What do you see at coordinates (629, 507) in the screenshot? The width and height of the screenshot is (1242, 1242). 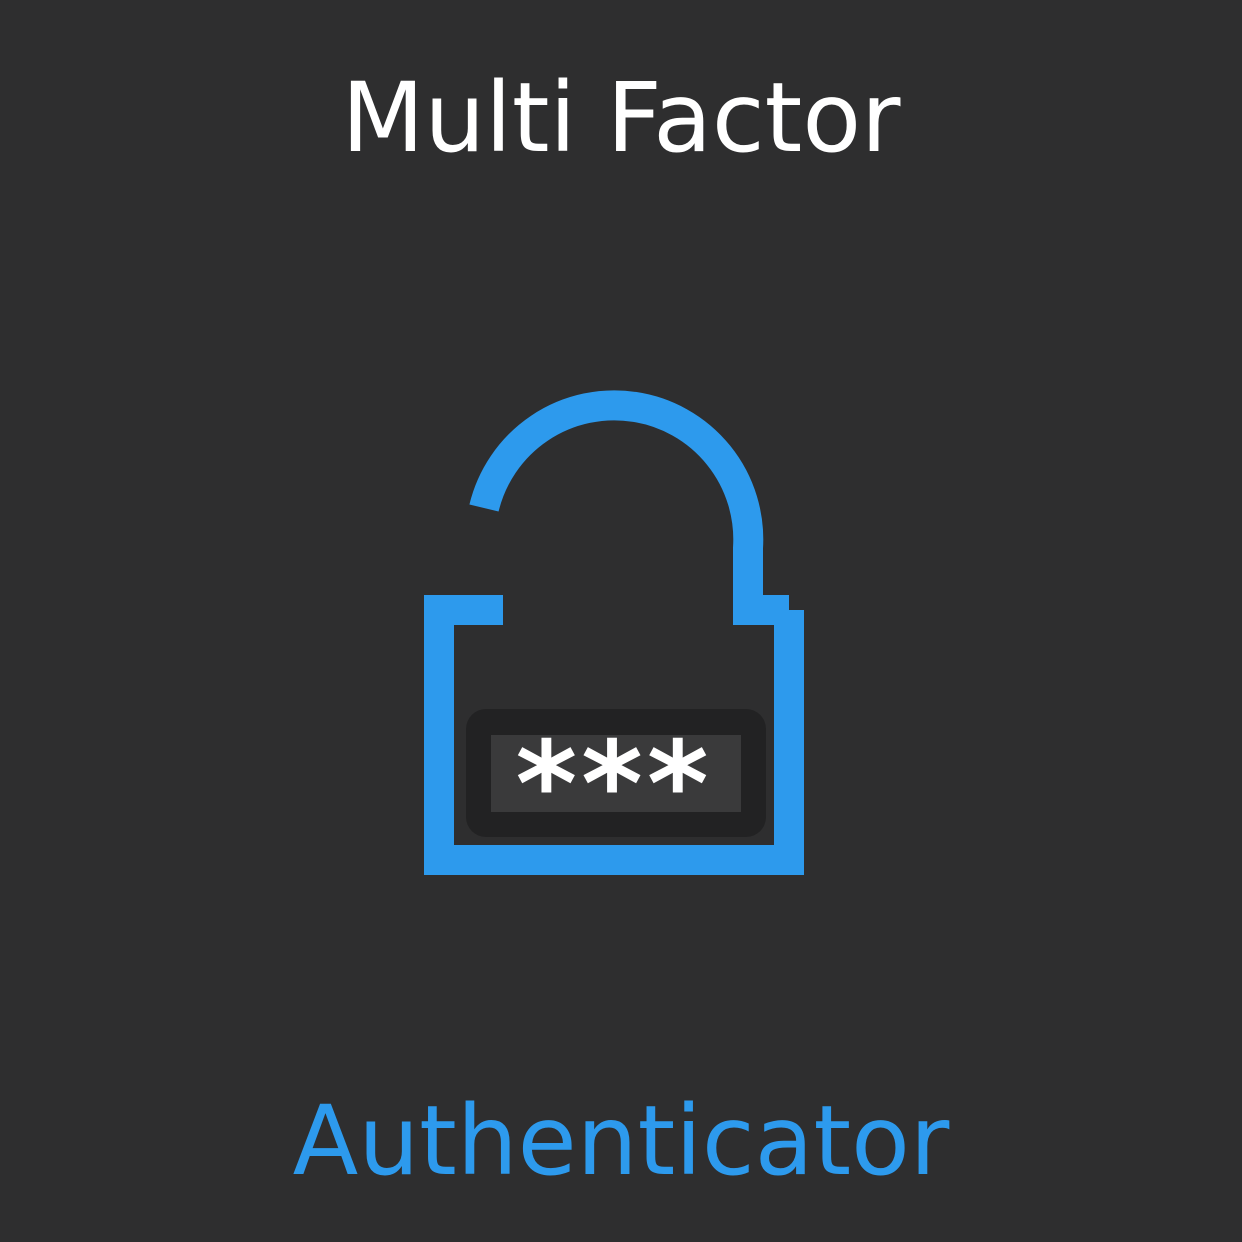 I see `padlock-shackle` at bounding box center [629, 507].